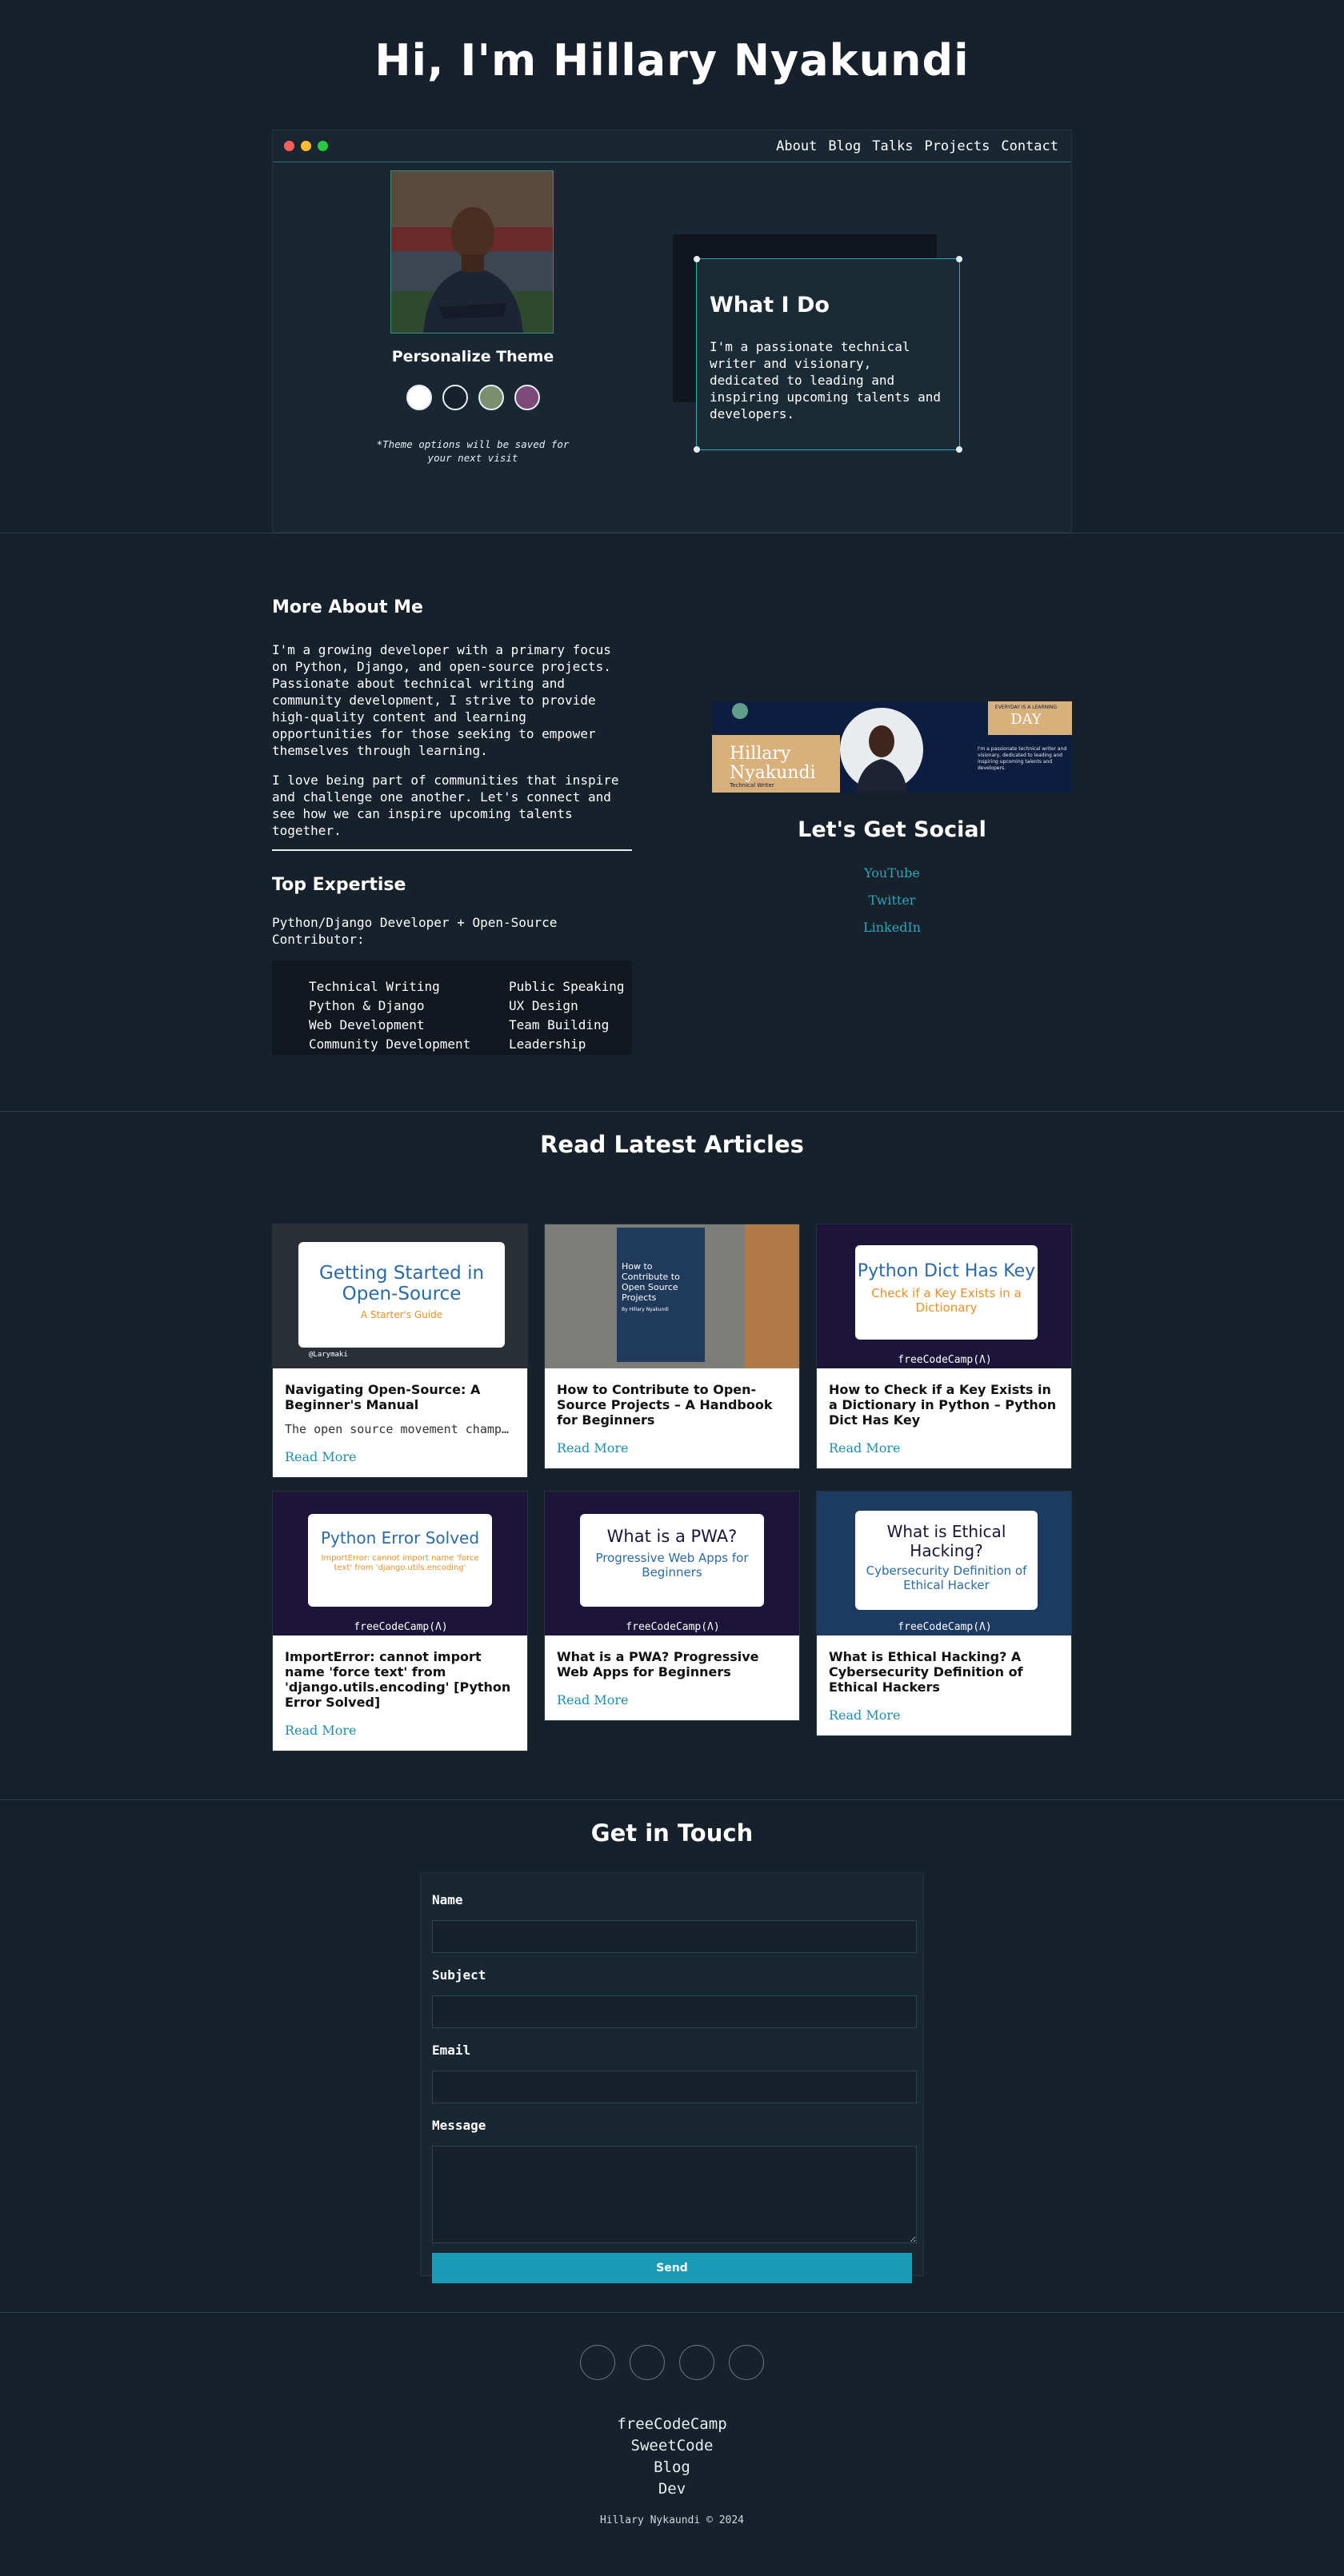 This screenshot has width=1344, height=2576. I want to click on banner-day-sub: EVERYDAY IS A LEARNING, so click(1026, 708).